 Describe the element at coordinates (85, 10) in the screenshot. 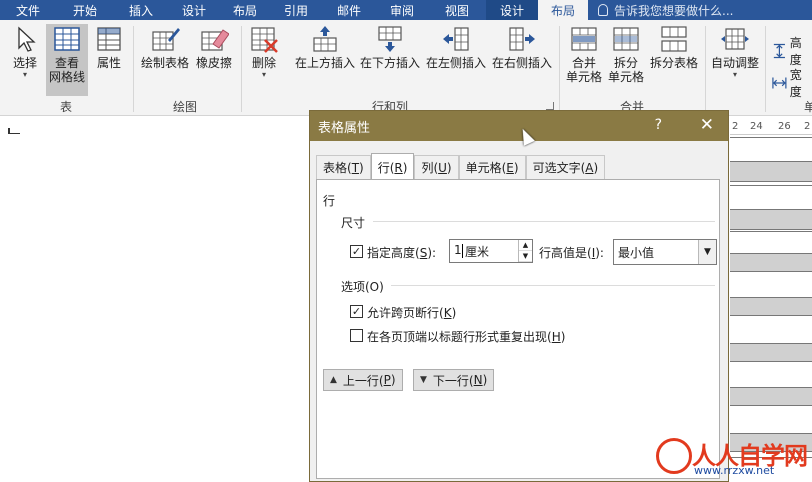

I see `ribbon-tab: 开始` at that location.